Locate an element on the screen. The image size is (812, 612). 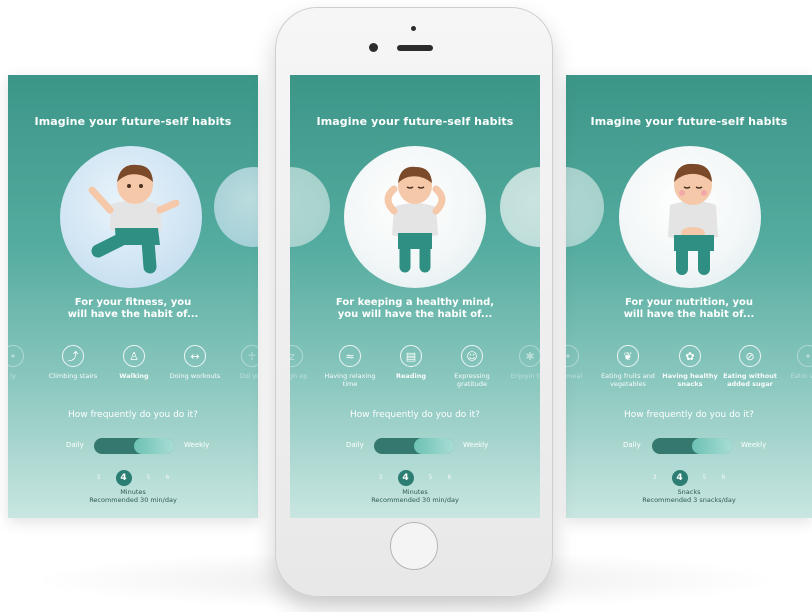
habit-item: ☺ Expressing gratitude is located at coordinates (472, 366).